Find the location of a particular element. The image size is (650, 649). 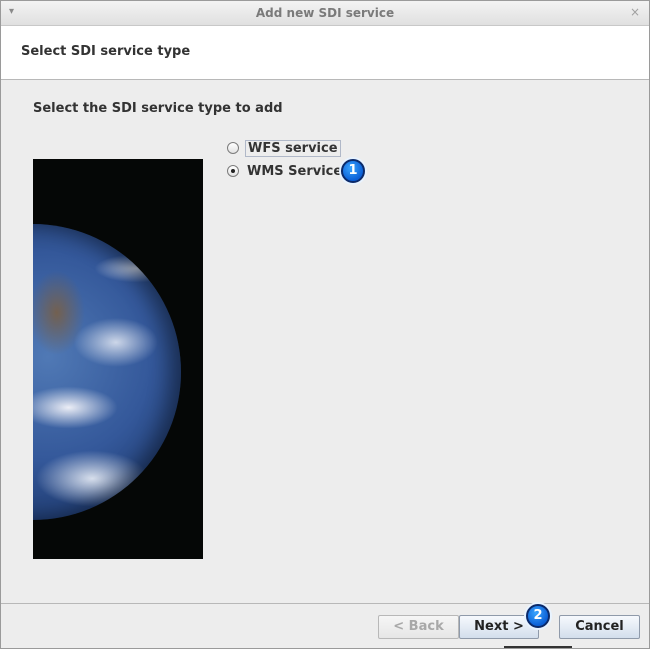

window-title: Add new SDI service is located at coordinates (325, 13).